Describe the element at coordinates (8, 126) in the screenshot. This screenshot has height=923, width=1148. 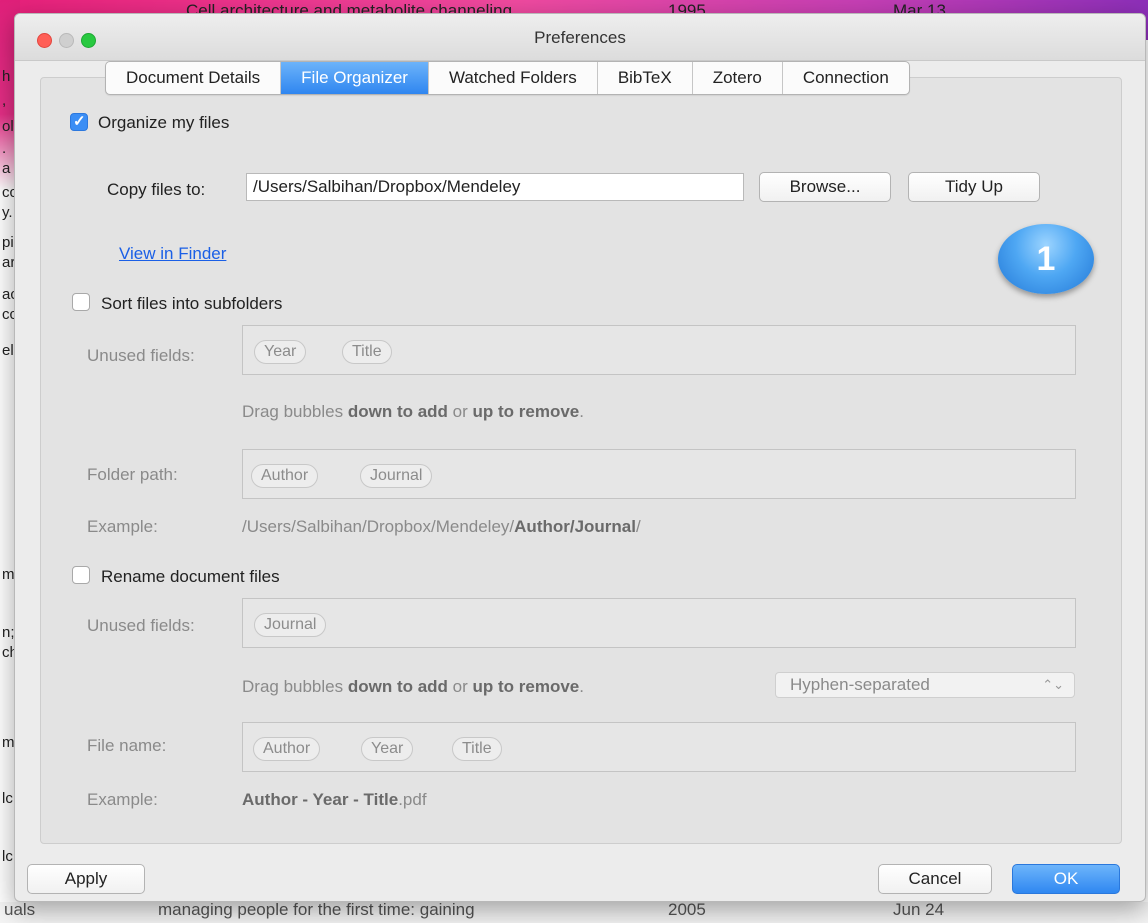
I see `background-fragment: ol` at that location.